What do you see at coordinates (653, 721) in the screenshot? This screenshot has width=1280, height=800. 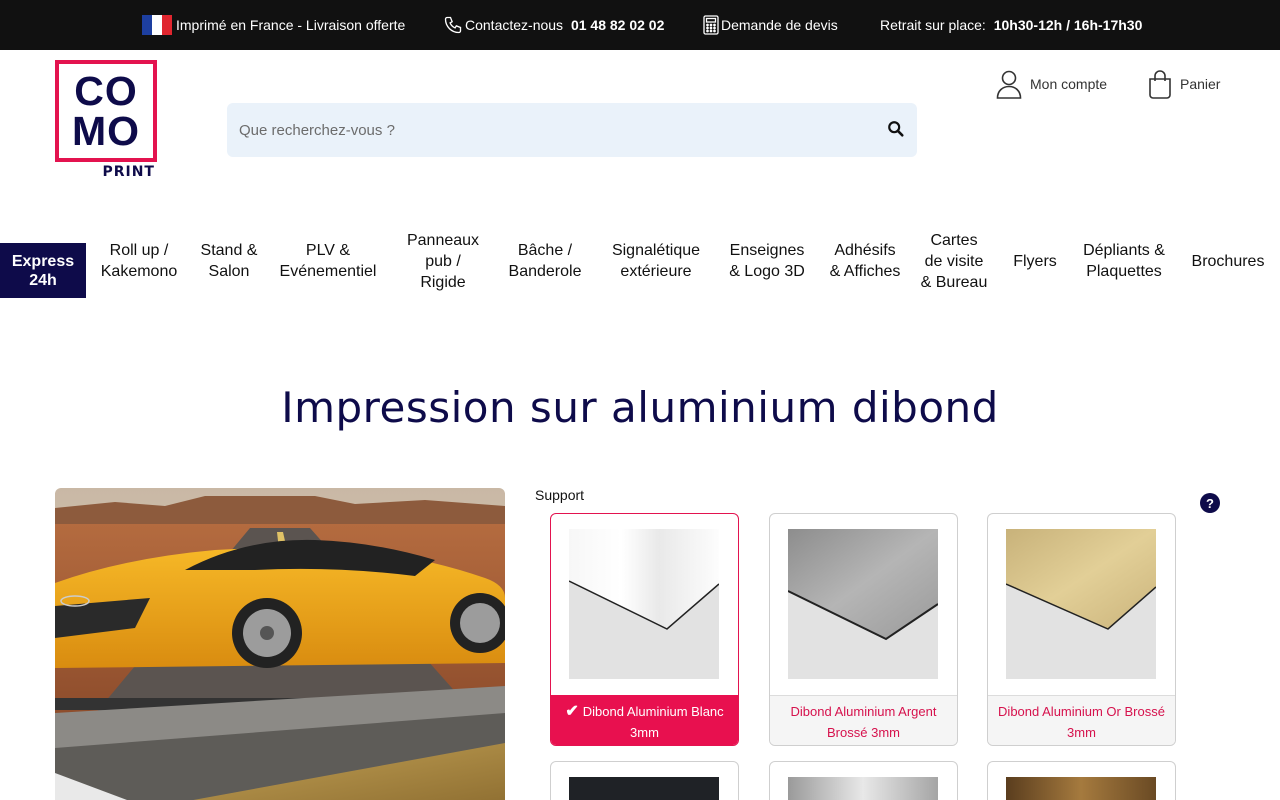 I see `option-label-blanc: Dibond Aluminium Blanc 3mm` at bounding box center [653, 721].